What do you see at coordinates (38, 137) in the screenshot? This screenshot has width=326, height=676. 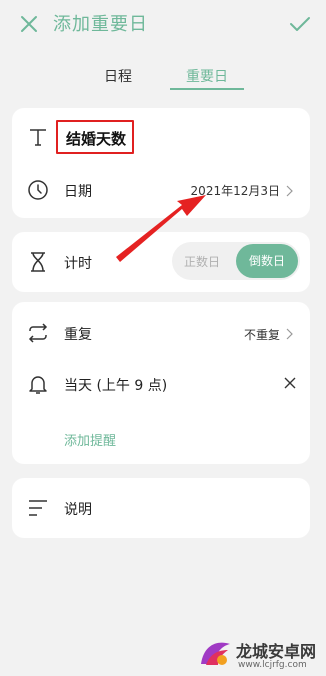 I see `text-icon` at bounding box center [38, 137].